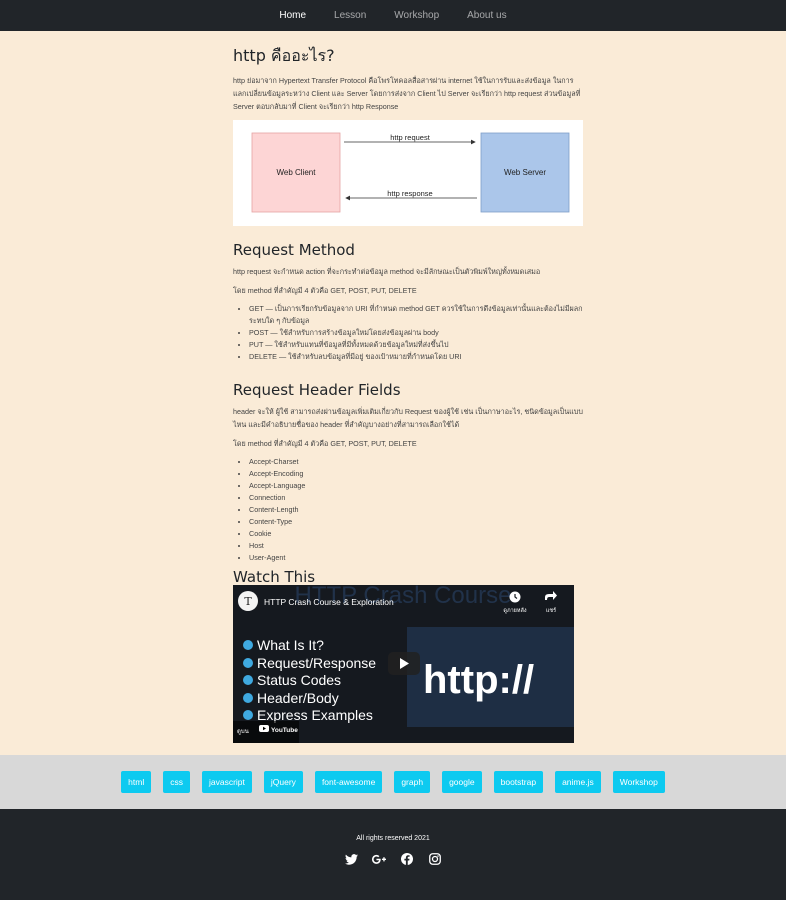 This screenshot has width=786, height=900. What do you see at coordinates (284, 730) in the screenshot?
I see `youtube-label: YouTube` at bounding box center [284, 730].